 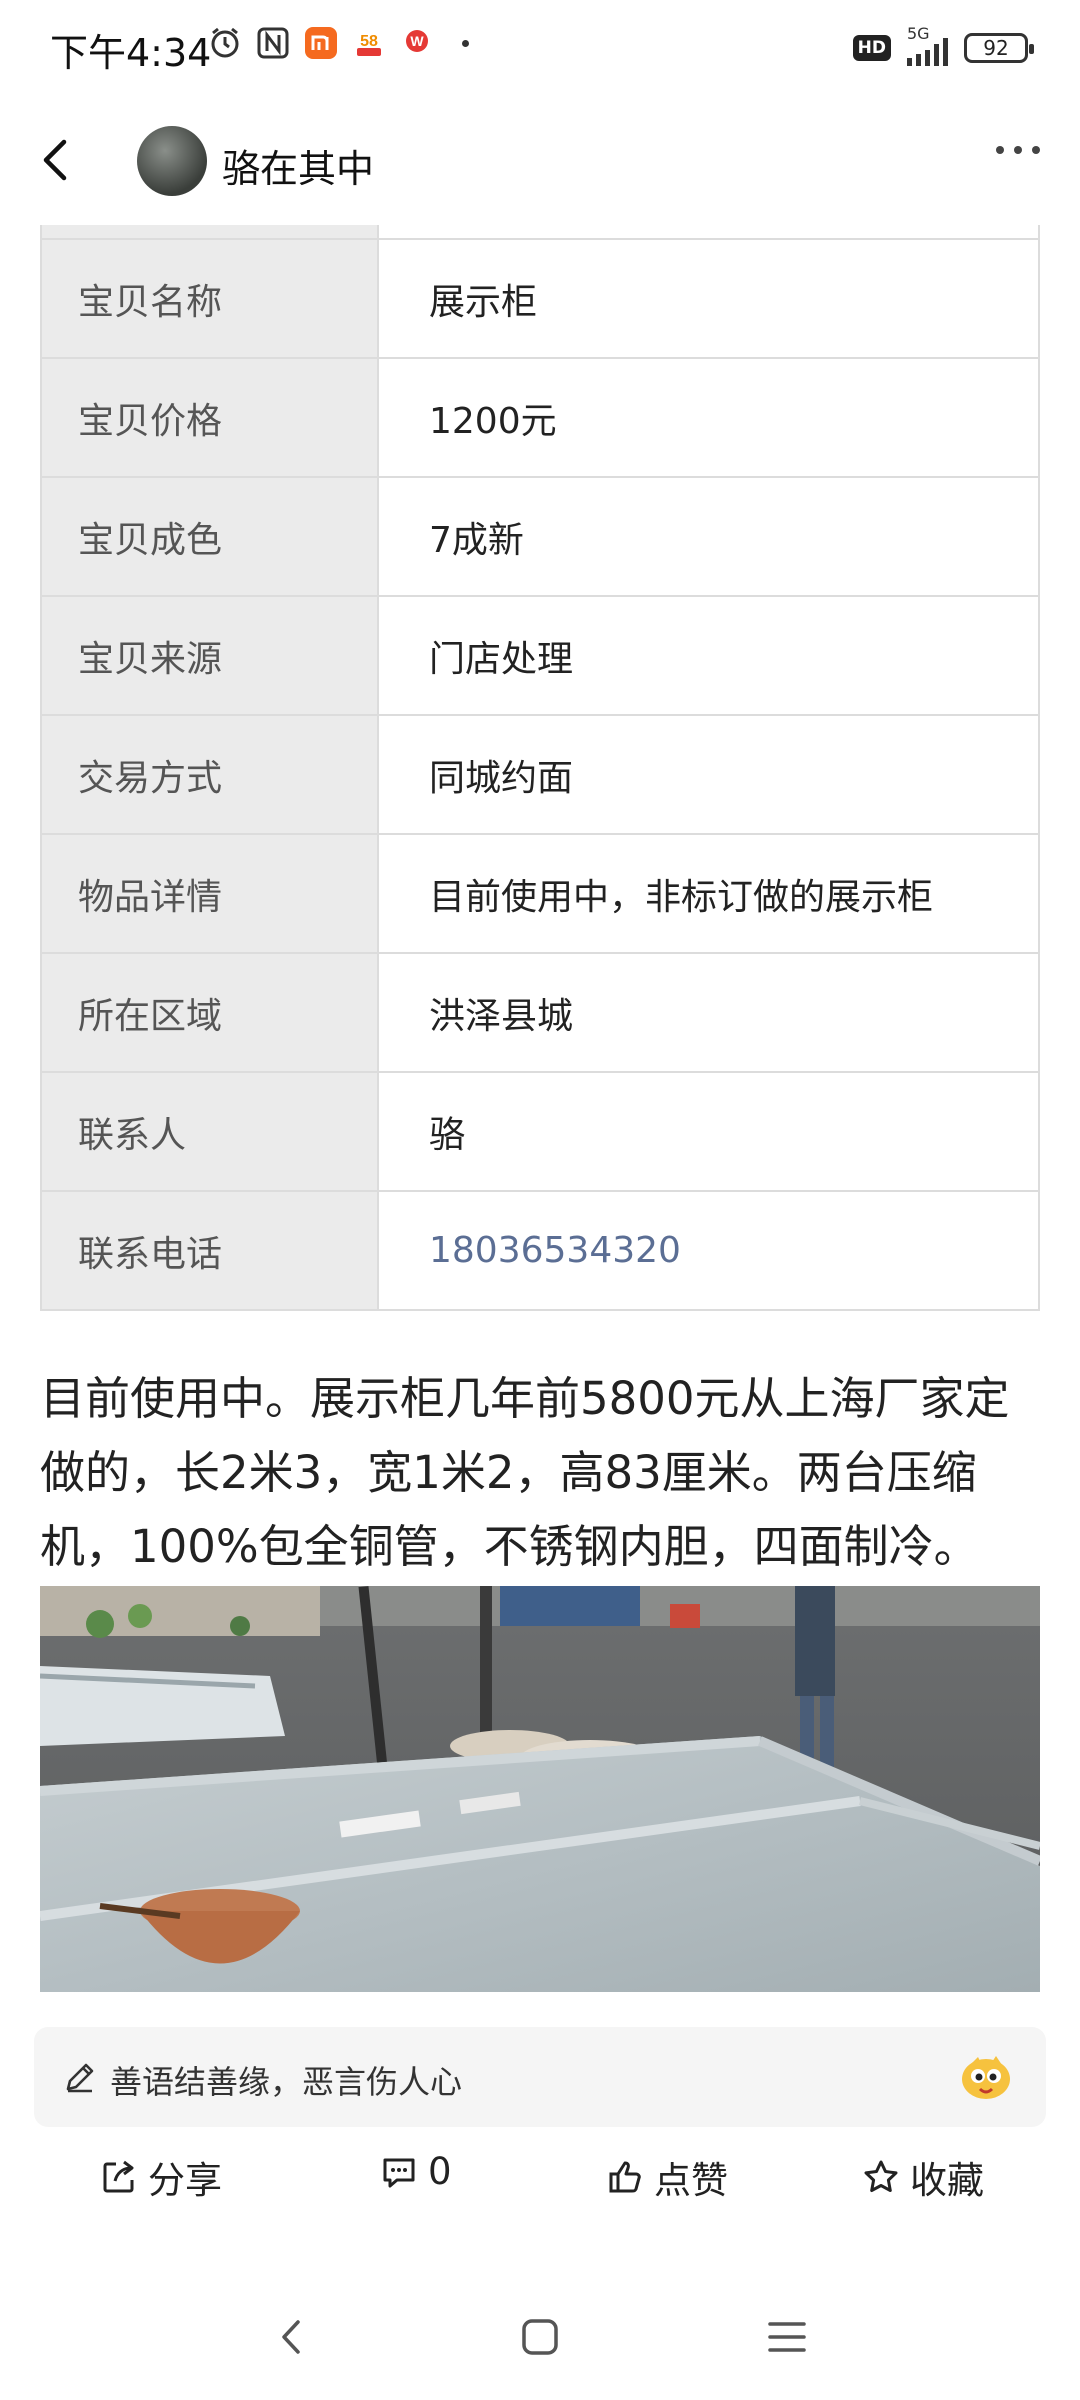 I want to click on comment-icon, so click(x=399, y=2172).